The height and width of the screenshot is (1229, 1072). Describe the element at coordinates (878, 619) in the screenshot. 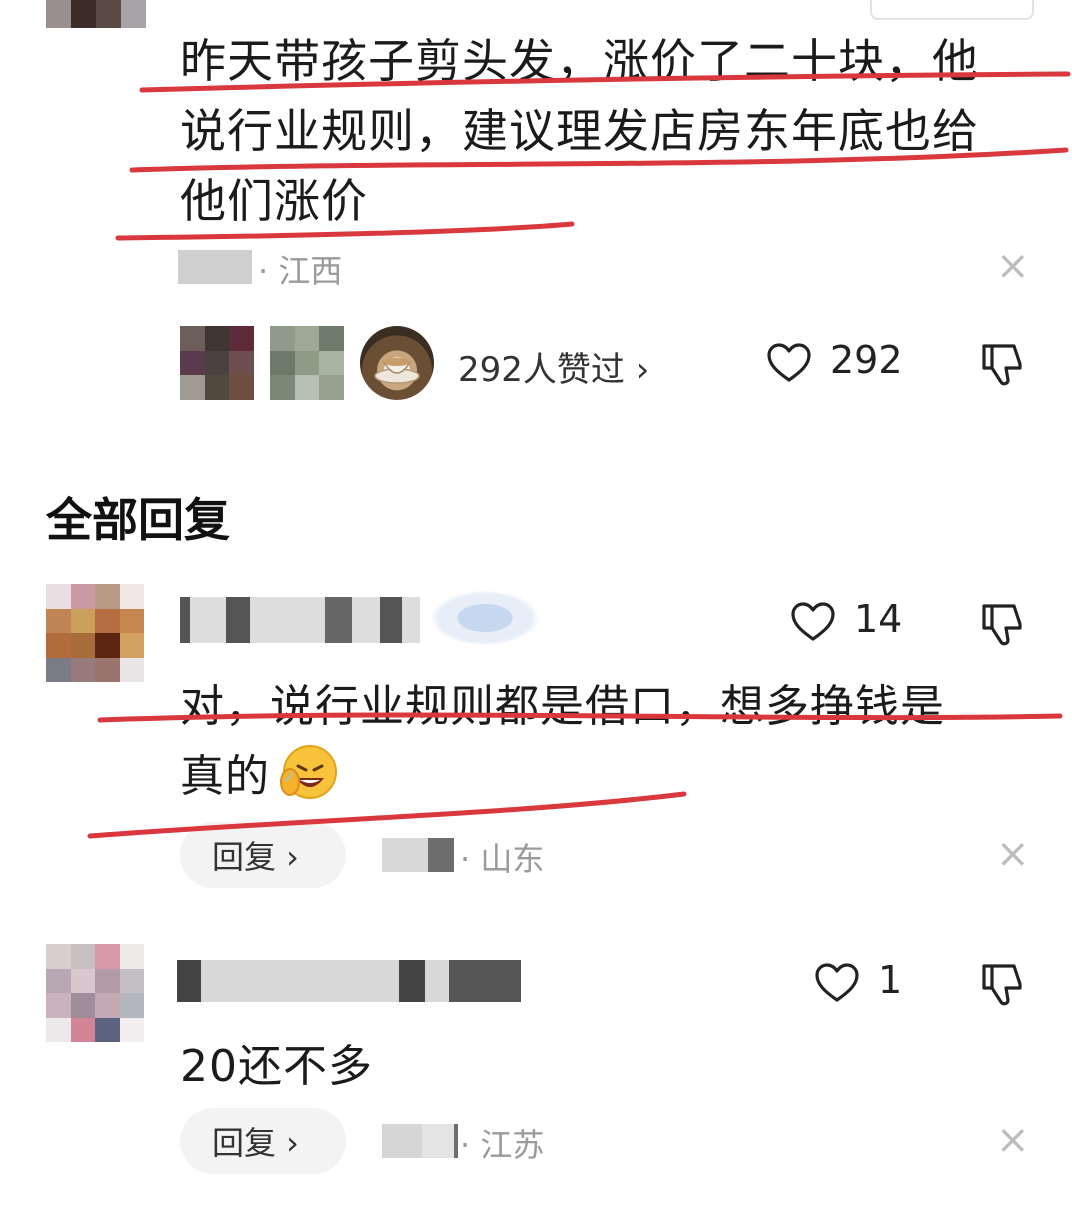

I see `reply-1-like-count: 14` at that location.